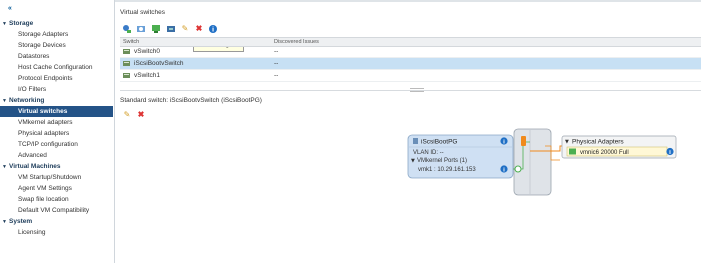 The image size is (701, 263). I want to click on sidebar-item-host-cache: Host Cache Configuration, so click(56, 67).